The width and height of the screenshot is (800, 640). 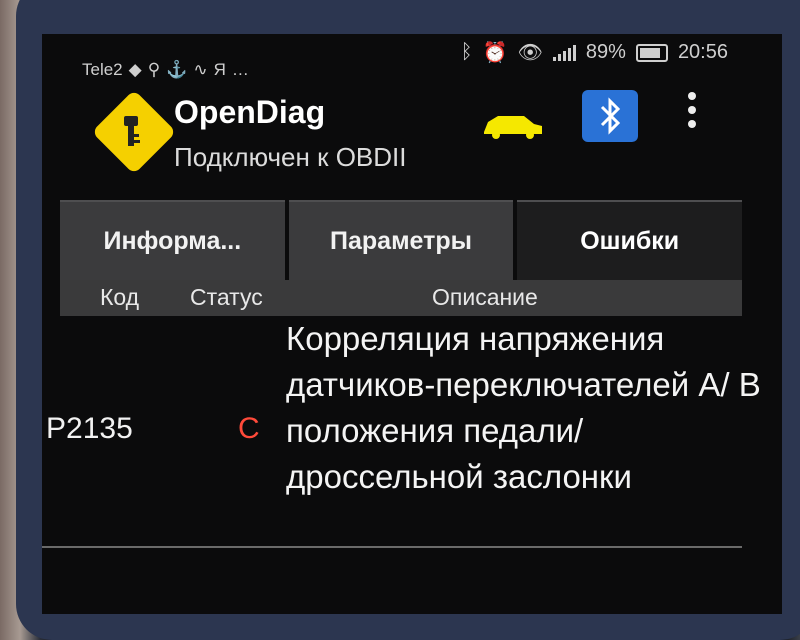 I want to click on search-icon: ⚲, so click(x=154, y=69).